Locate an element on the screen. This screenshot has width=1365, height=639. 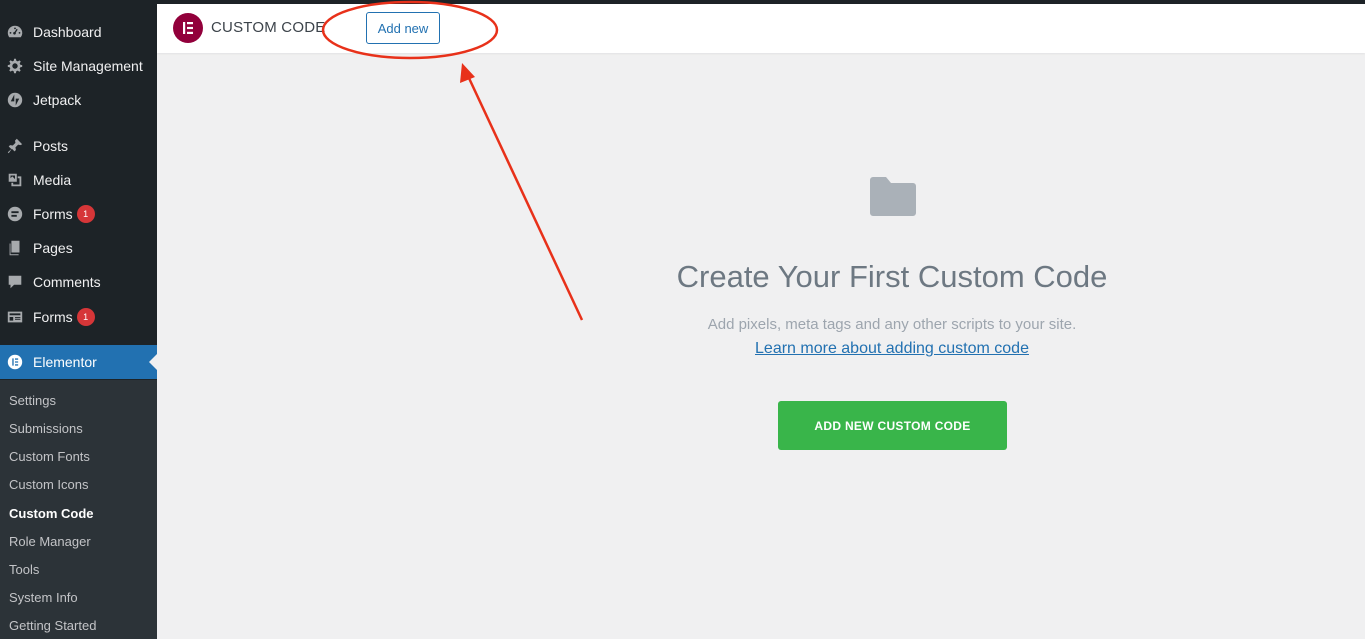
sidebar-item-label: Pages is located at coordinates (53, 248).